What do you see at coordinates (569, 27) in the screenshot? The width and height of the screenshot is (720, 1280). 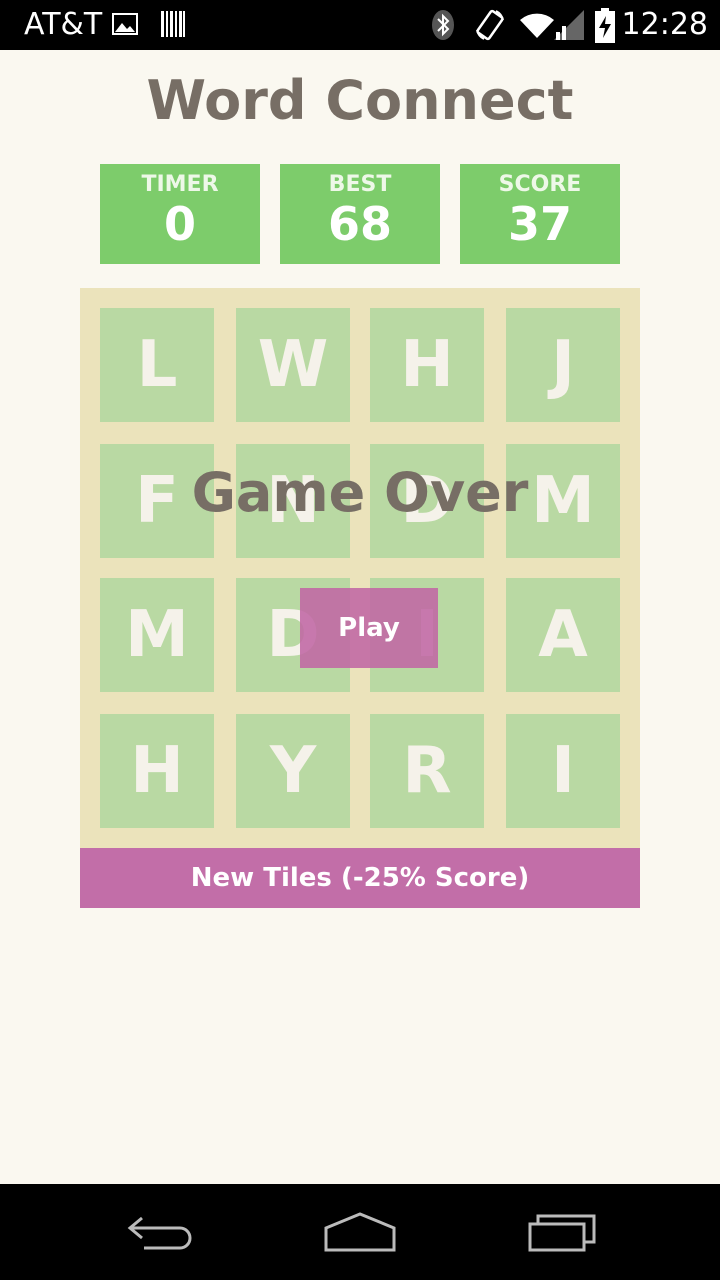 I see `signal-icon` at bounding box center [569, 27].